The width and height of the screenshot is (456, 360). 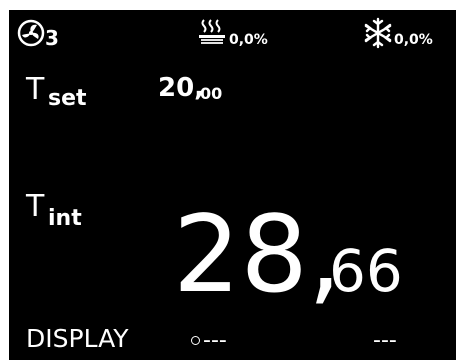 What do you see at coordinates (257, 254) in the screenshot?
I see `internal-temp-value-integer: 28,` at bounding box center [257, 254].